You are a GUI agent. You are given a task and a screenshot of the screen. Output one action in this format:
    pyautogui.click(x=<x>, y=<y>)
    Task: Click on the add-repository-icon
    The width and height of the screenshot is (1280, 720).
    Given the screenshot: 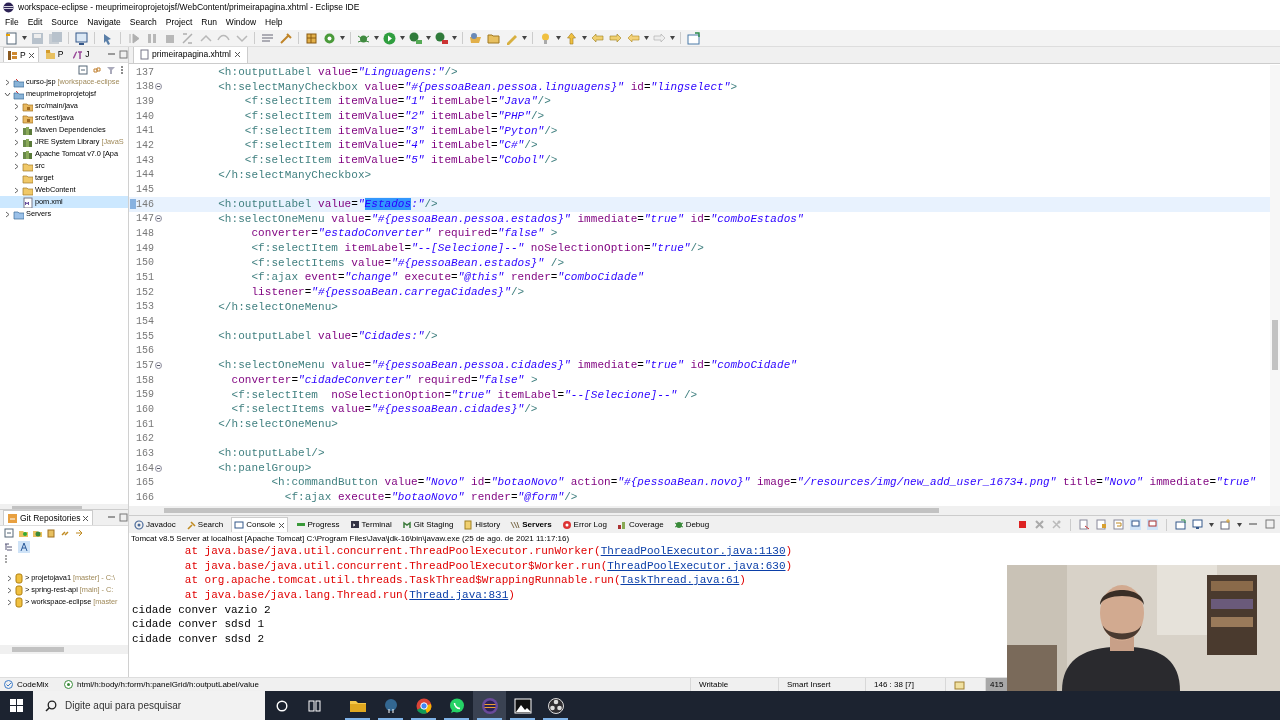 What is the action you would take?
    pyautogui.click(x=23, y=533)
    